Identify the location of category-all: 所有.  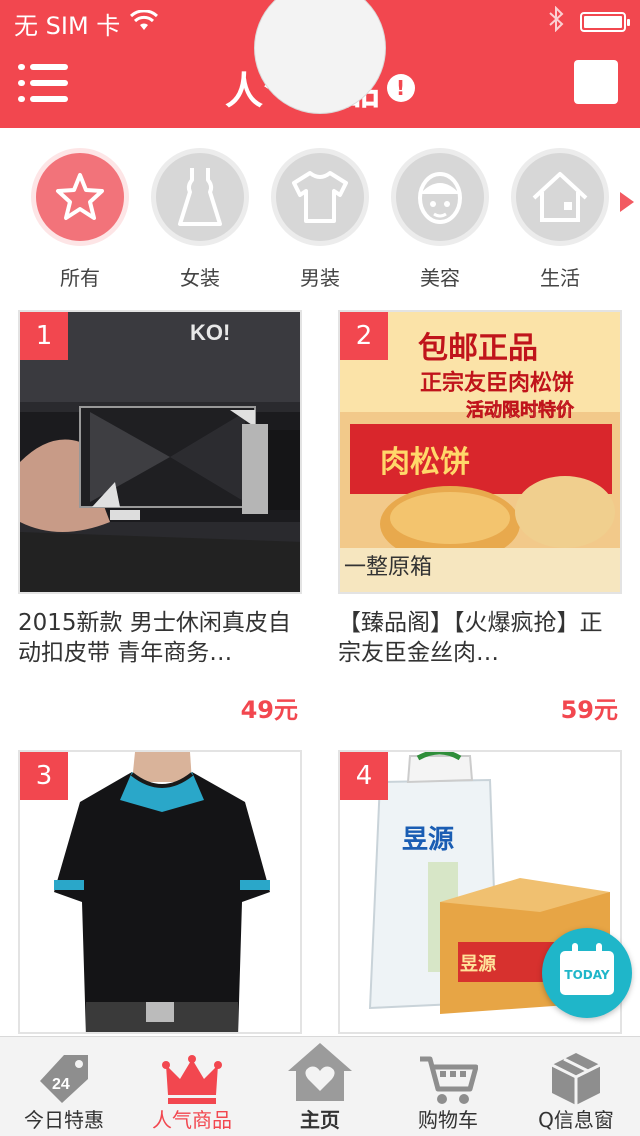
(80, 219).